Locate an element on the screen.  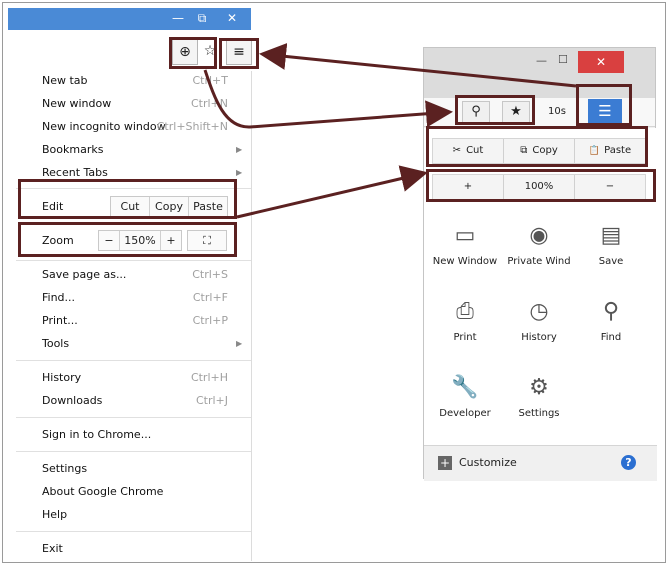
menu-exit: Exit is located at coordinates (52, 548).